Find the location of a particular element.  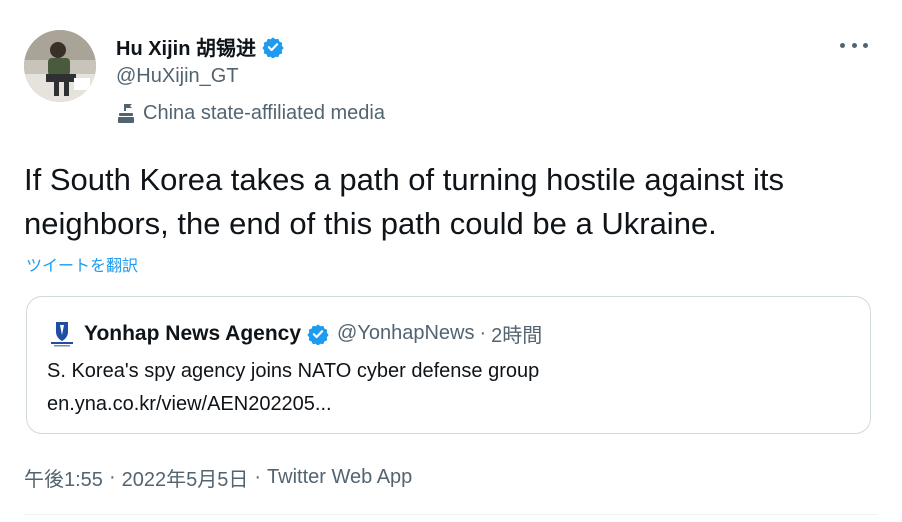

author-display-name: Hu Xijin 胡锡进 is located at coordinates (186, 46).